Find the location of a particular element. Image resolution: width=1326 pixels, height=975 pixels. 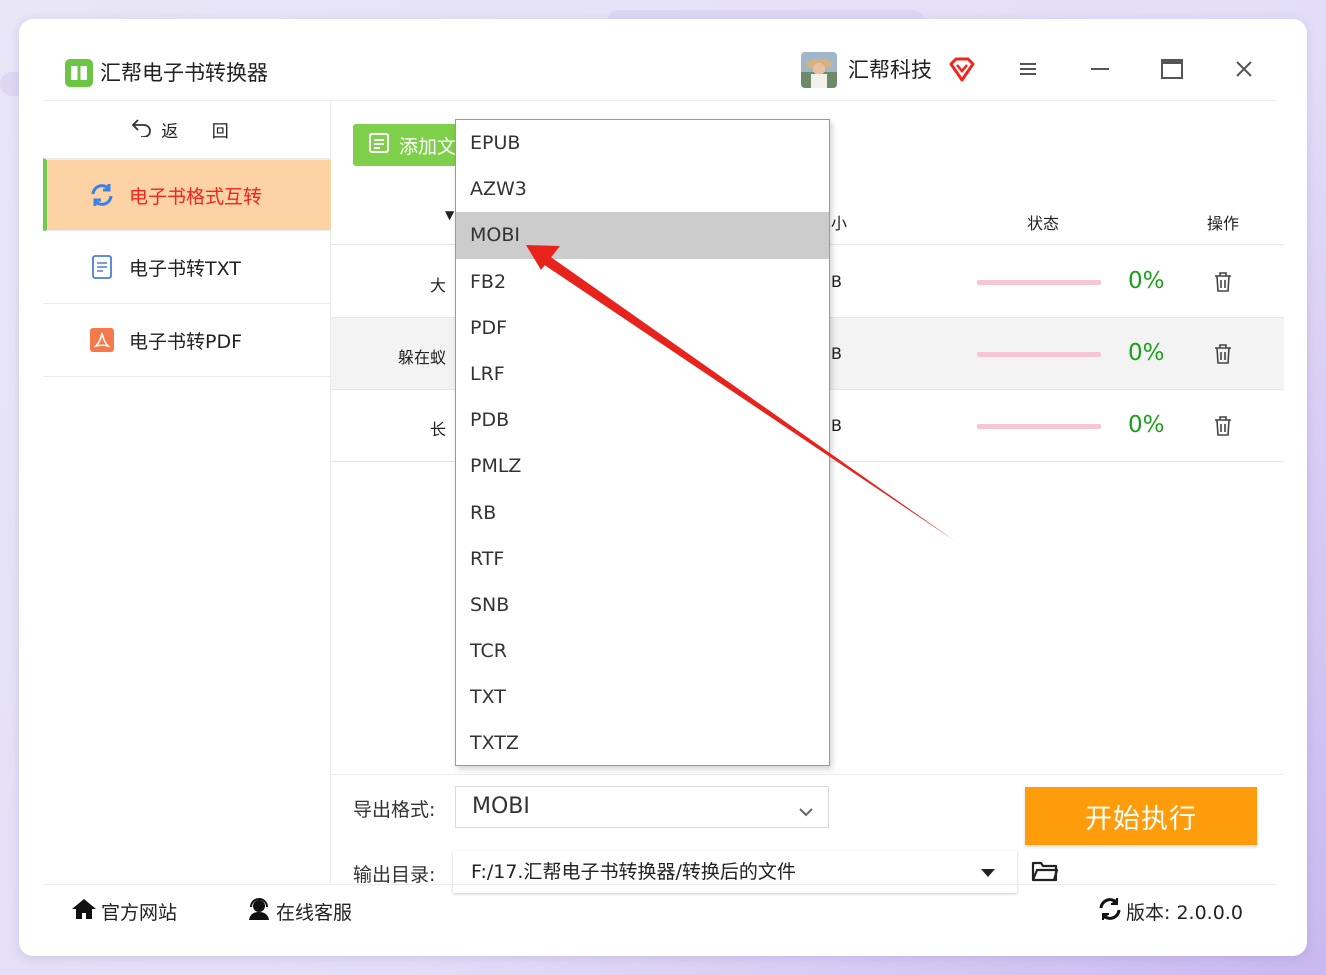

add-file-icon is located at coordinates (379, 145).